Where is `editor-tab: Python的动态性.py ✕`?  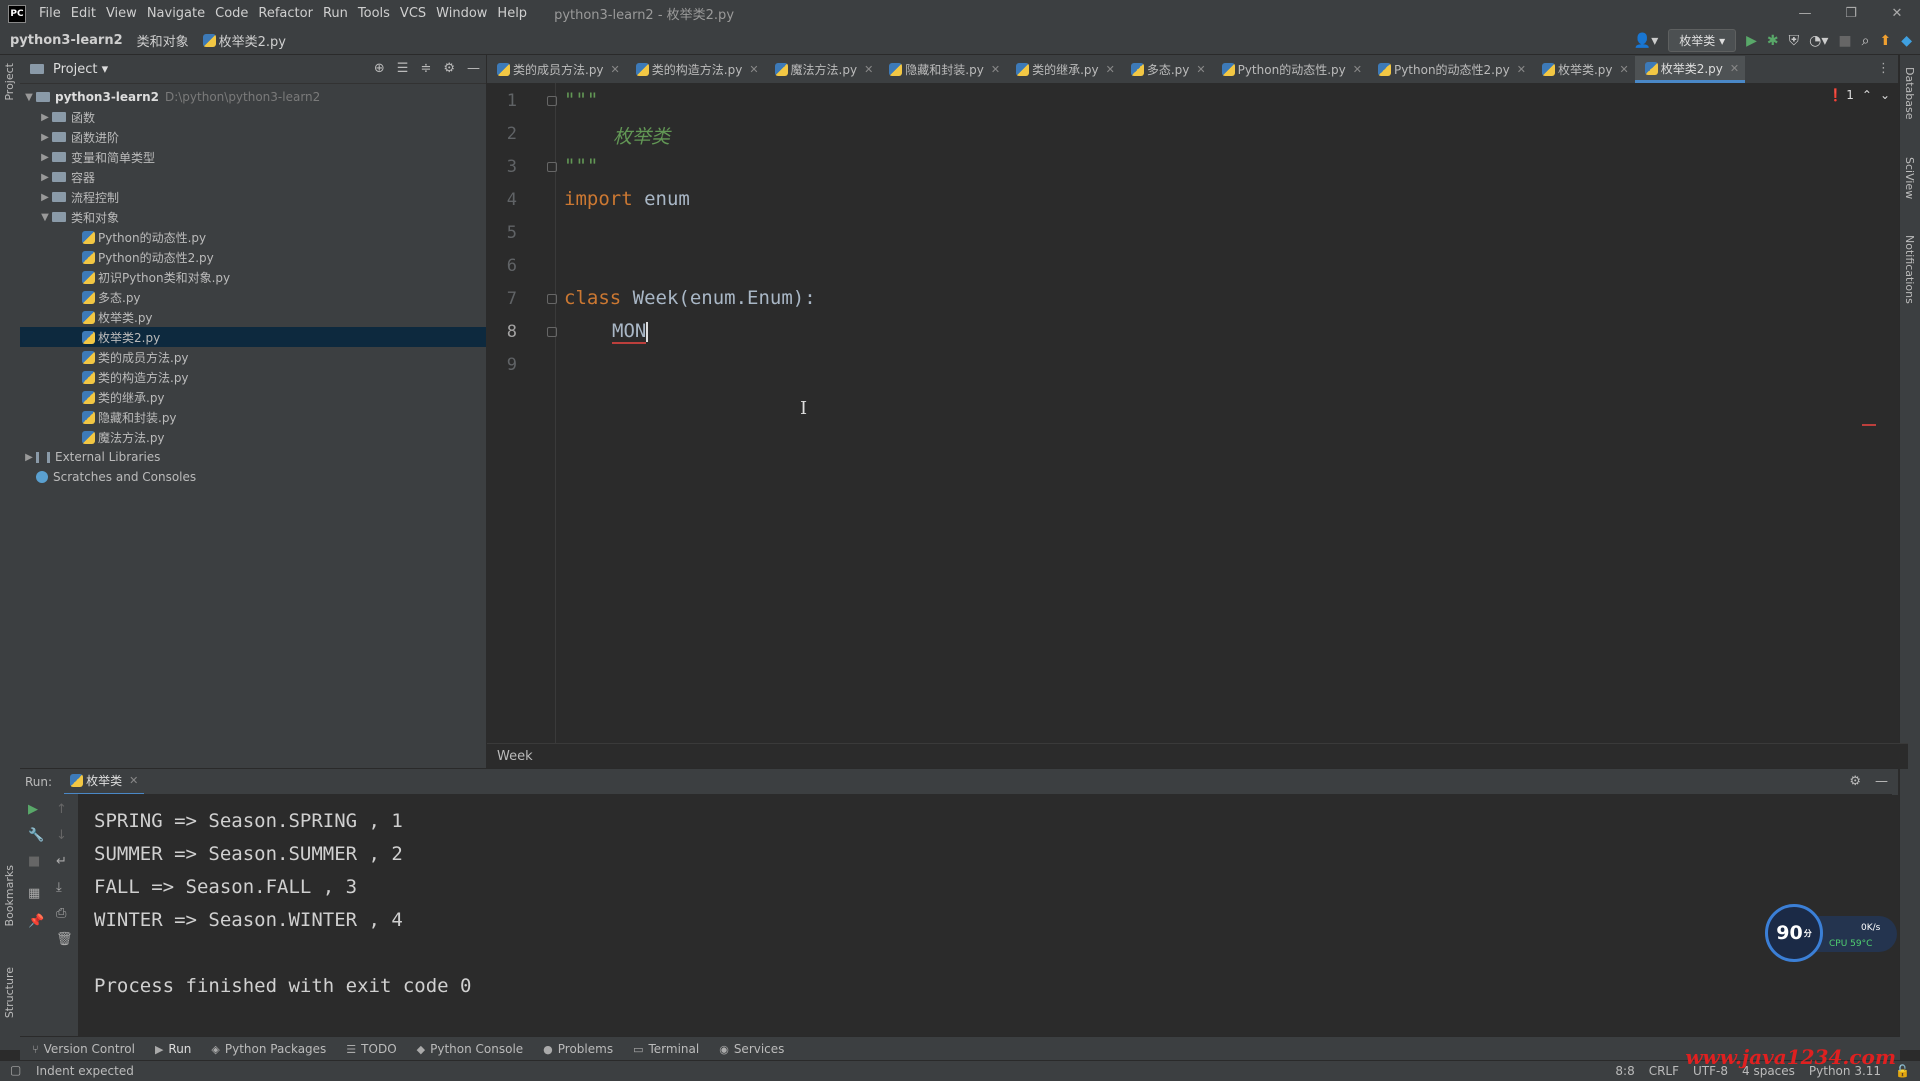 editor-tab: Python的动态性.py ✕ is located at coordinates (1290, 69).